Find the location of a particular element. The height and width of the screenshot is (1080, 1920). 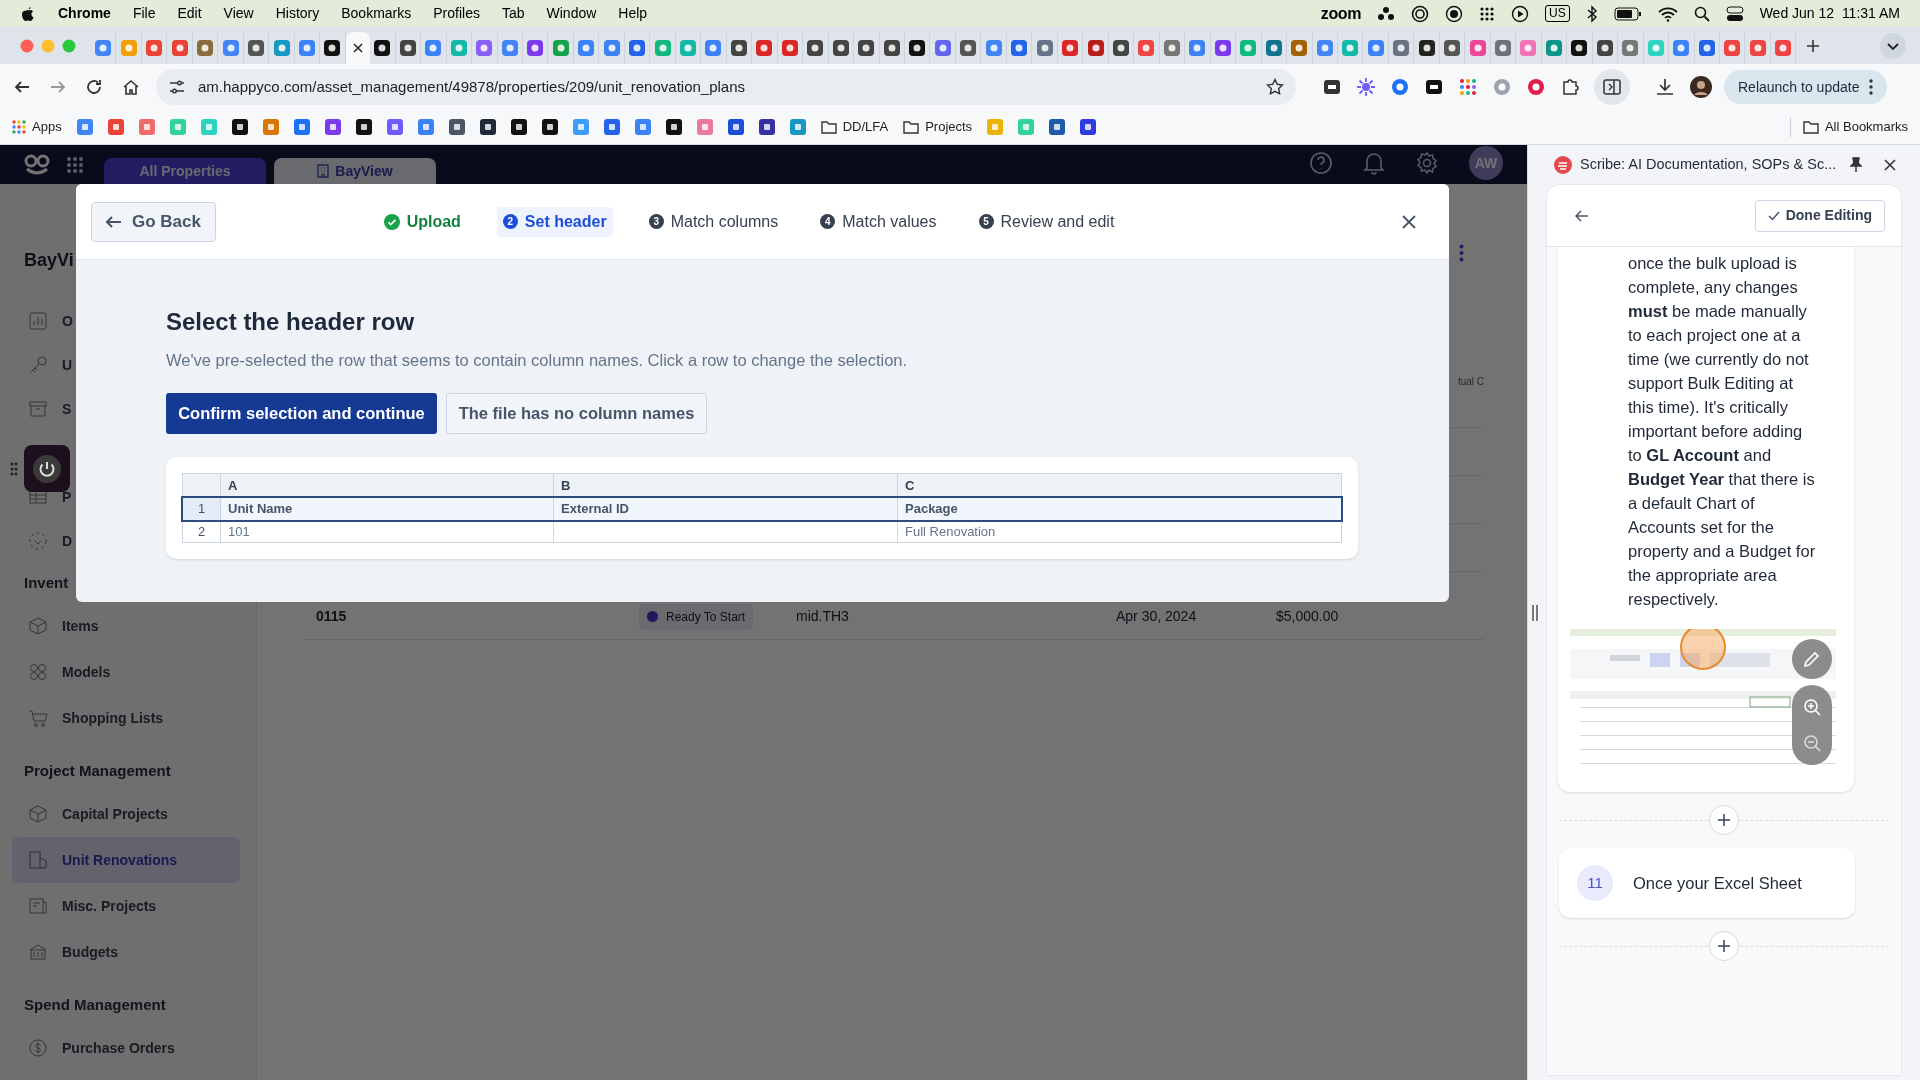

column-header: tual C is located at coordinates (1470, 382).